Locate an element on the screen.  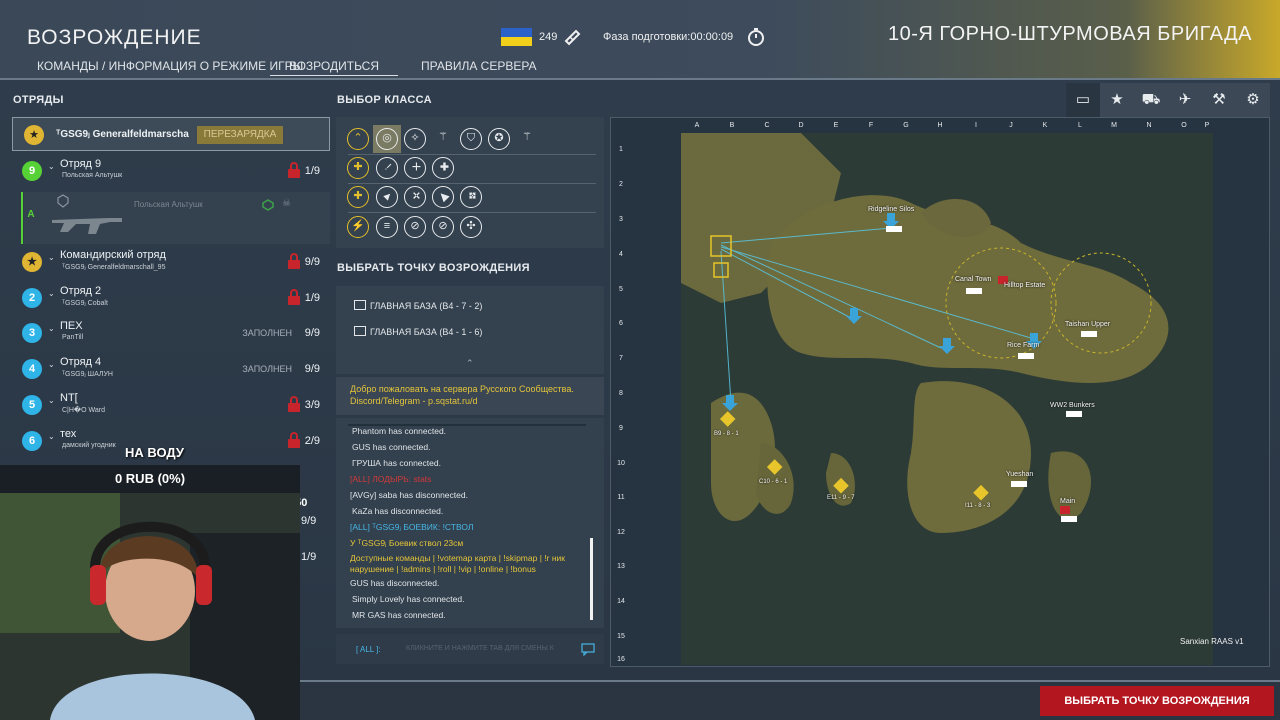
pilot-wings-icon: ⚚ is located at coordinates (443, 139).